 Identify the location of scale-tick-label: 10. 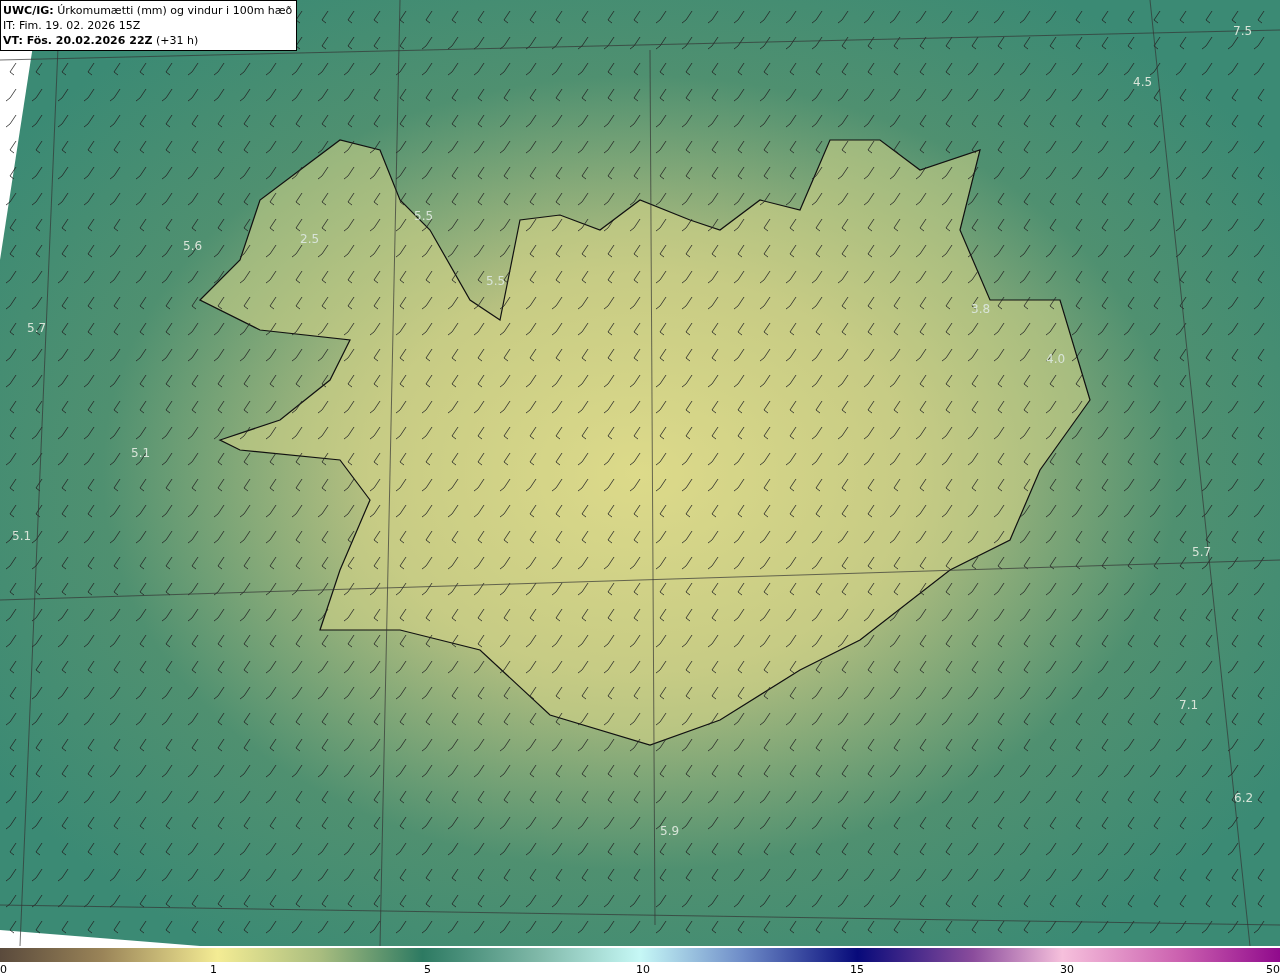
(643, 969).